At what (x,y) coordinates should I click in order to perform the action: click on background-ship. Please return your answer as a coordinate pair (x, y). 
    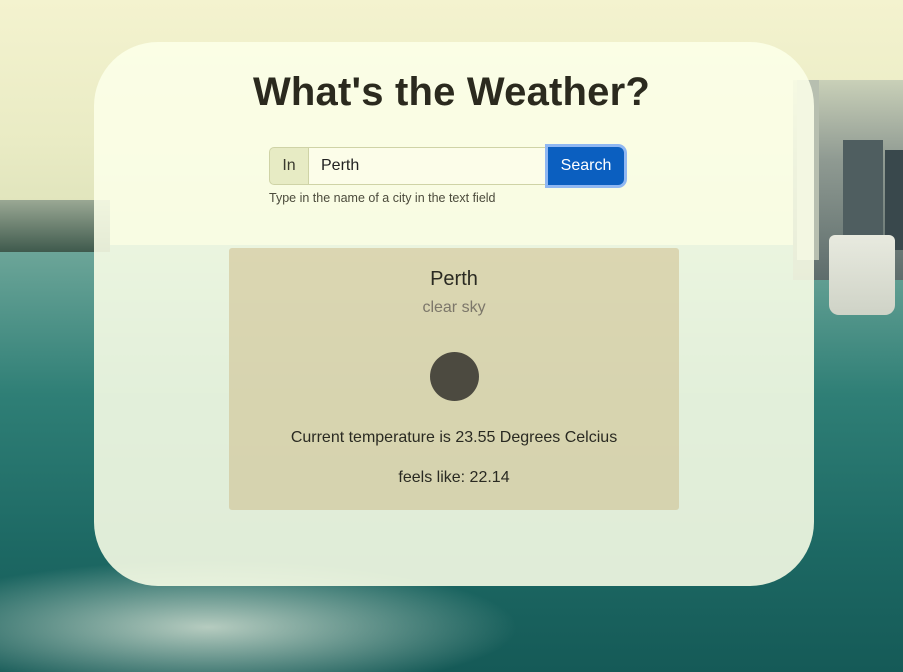
    Looking at the image, I should click on (862, 275).